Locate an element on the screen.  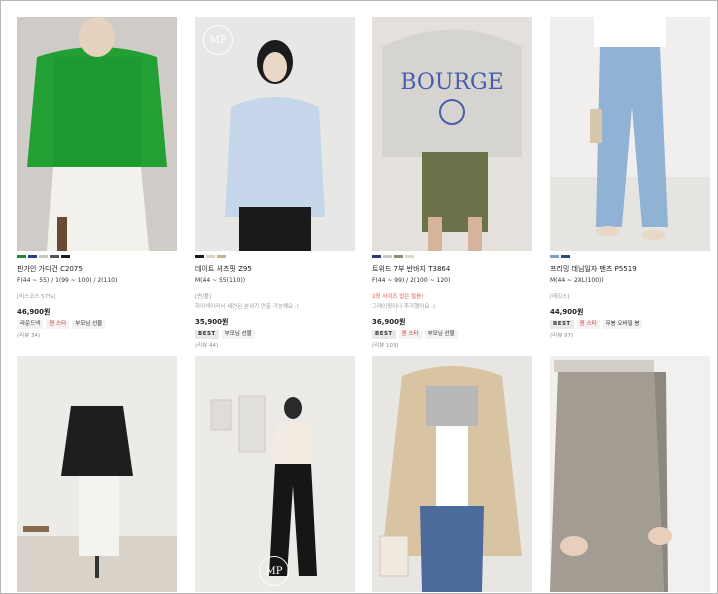
product-image: BOURGE is located at coordinates (452, 134).